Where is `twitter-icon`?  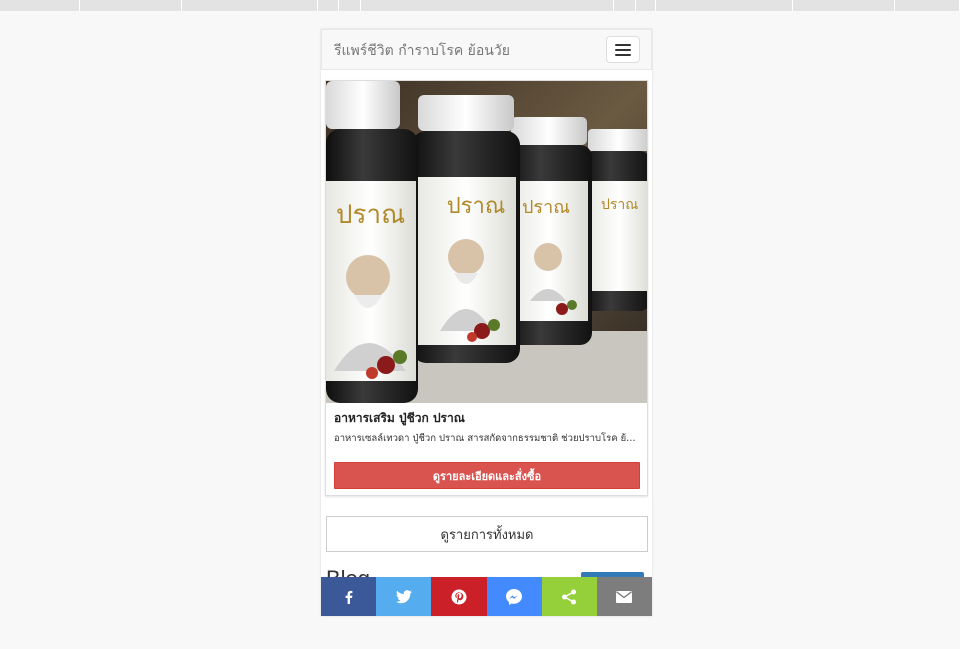 twitter-icon is located at coordinates (403, 596).